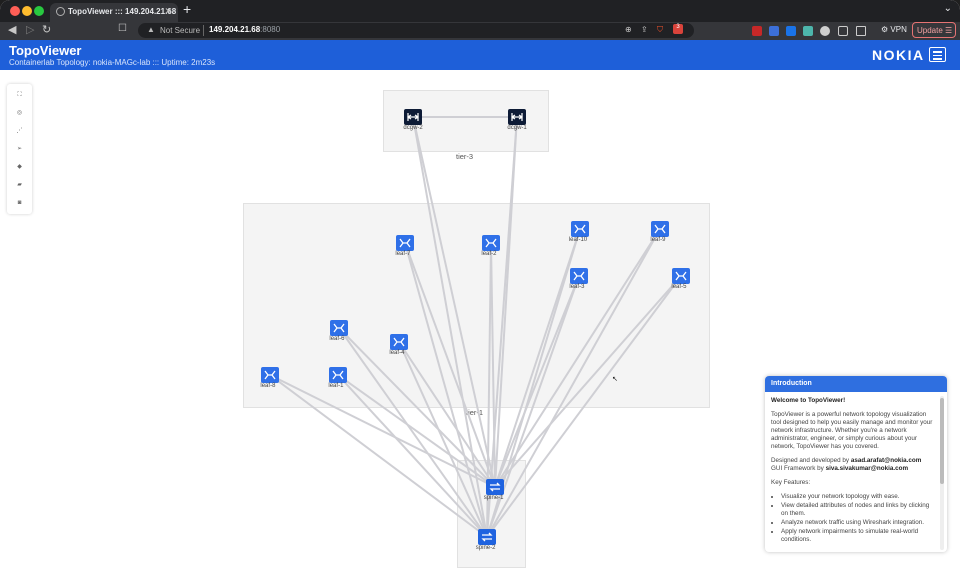 The image size is (960, 568). What do you see at coordinates (808, 400) in the screenshot?
I see `intro-welcome: Welcome to TopoViewer!` at bounding box center [808, 400].